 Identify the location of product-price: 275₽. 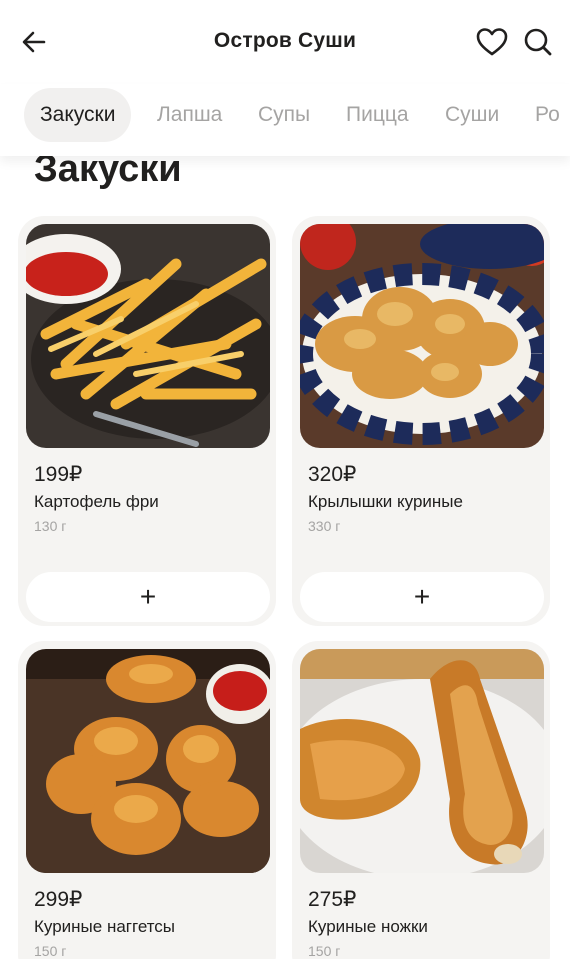
(332, 899).